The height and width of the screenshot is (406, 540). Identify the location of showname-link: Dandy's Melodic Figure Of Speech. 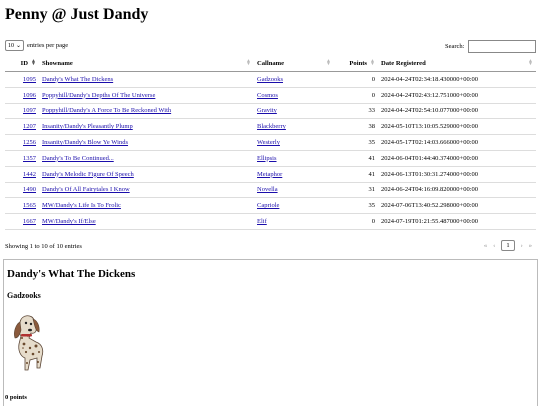
(88, 174).